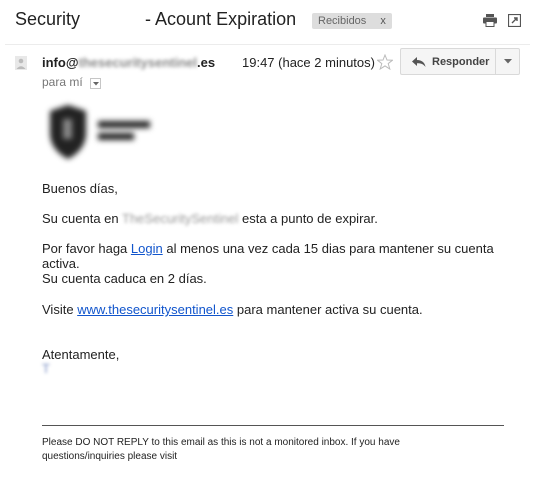 The width and height of the screenshot is (534, 494). I want to click on recipient-line: para mí, so click(62, 82).